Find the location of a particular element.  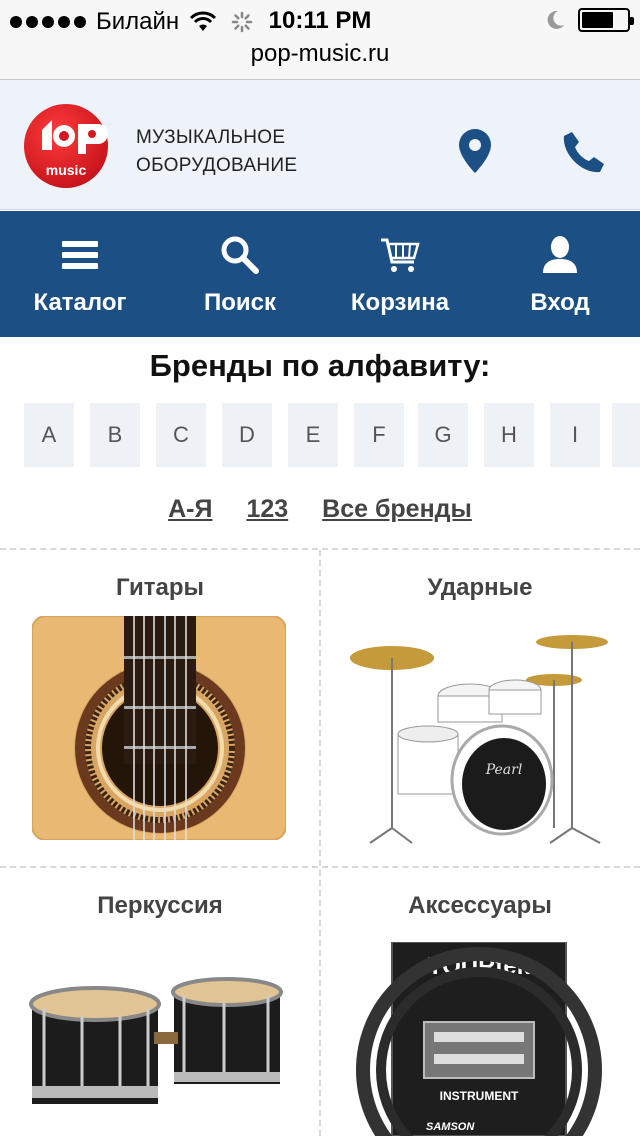

menu-icon is located at coordinates (80, 255).